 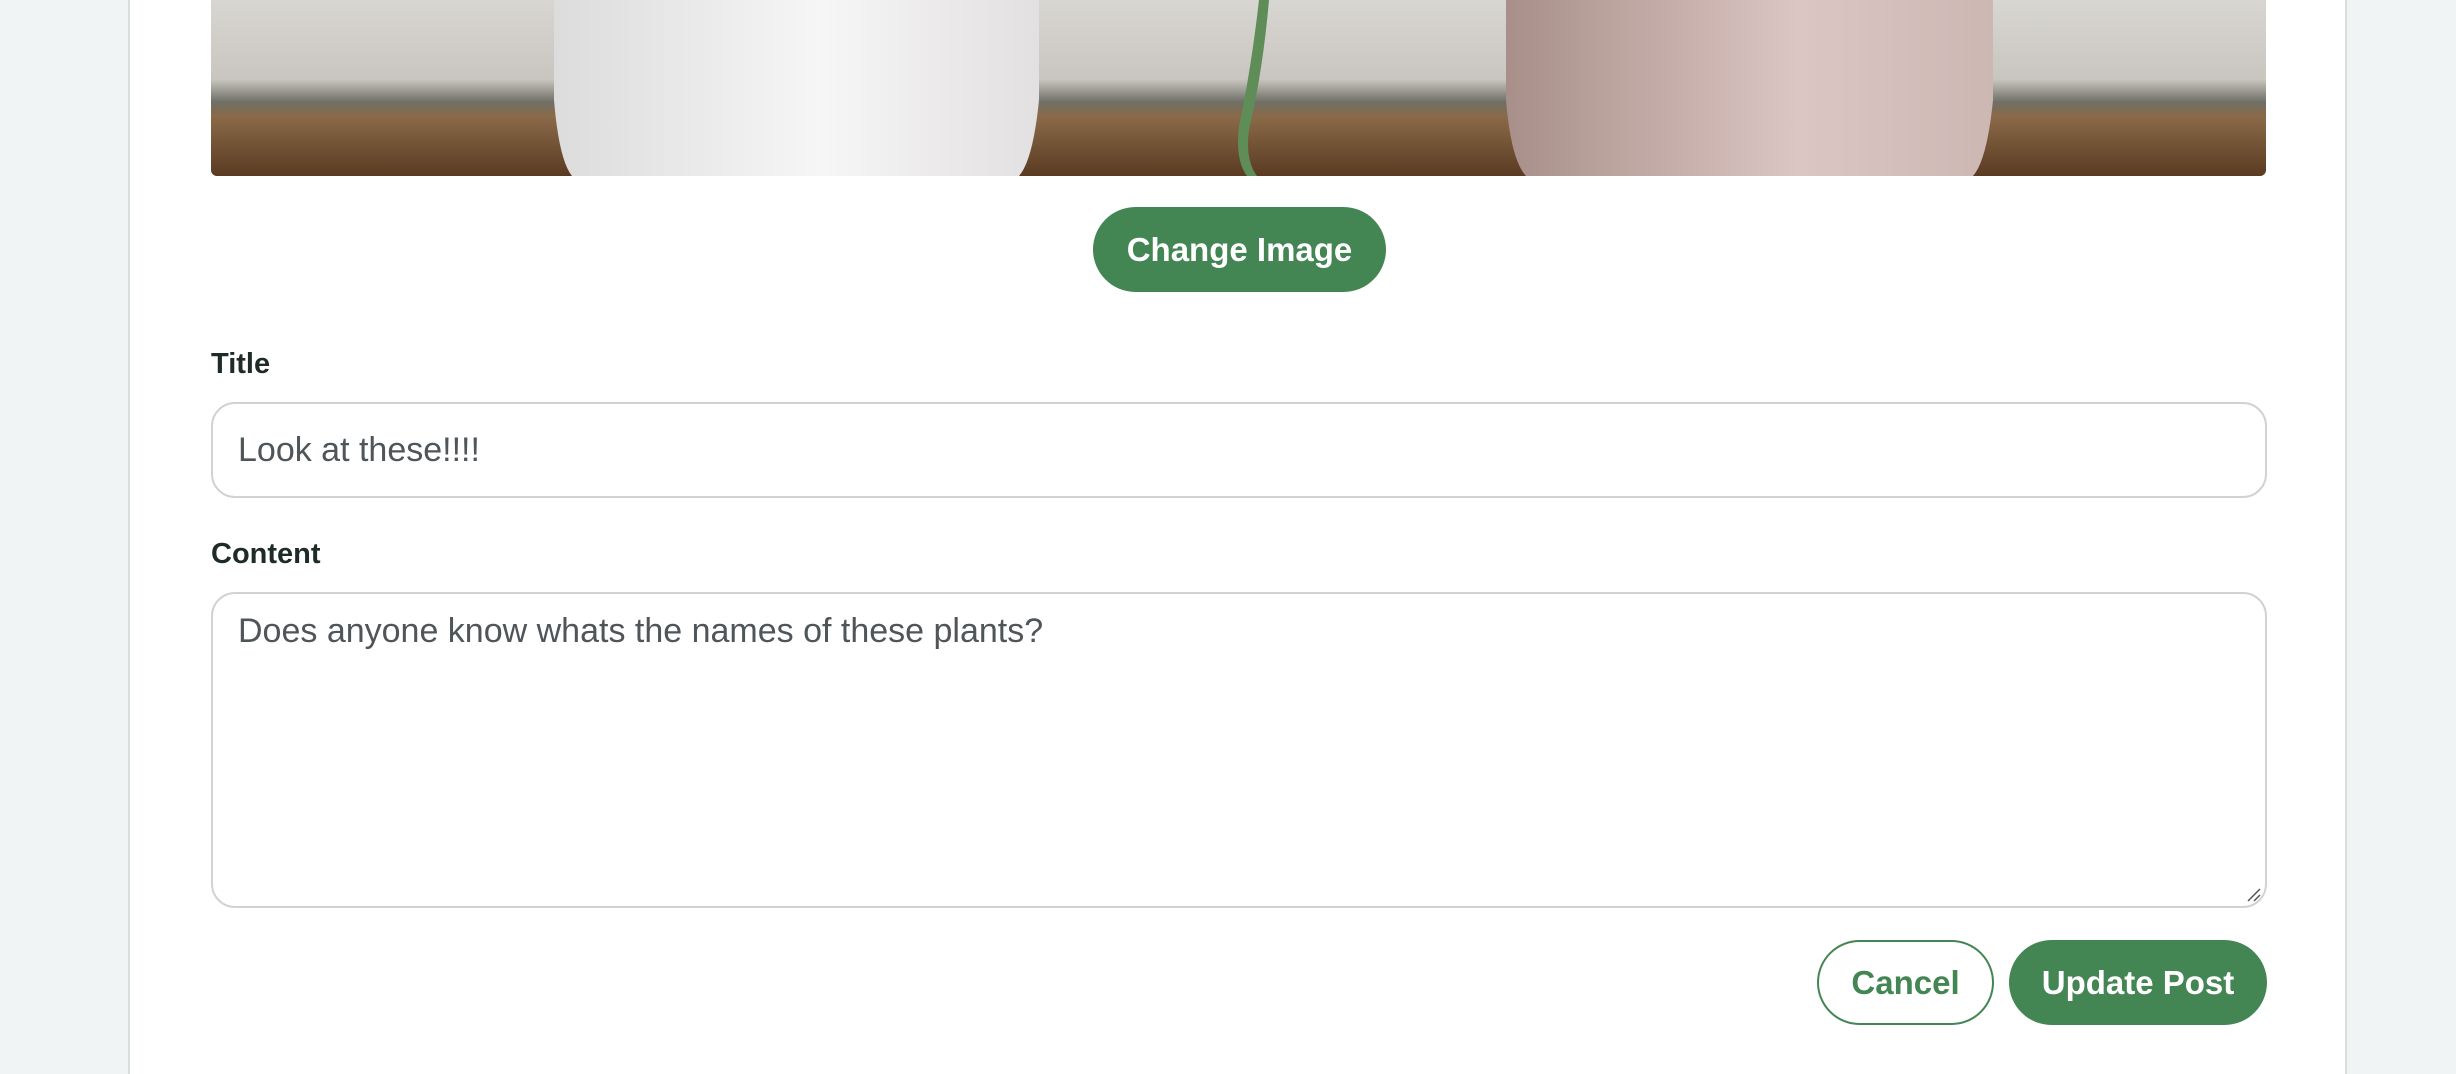 I want to click on post-image, so click(x=1238, y=88).